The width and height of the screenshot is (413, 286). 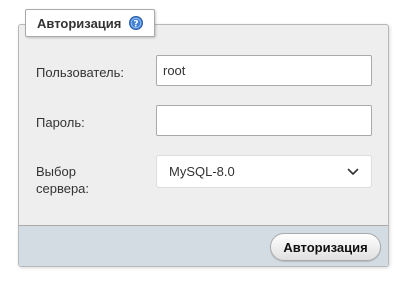 What do you see at coordinates (264, 120) in the screenshot?
I see `password-field` at bounding box center [264, 120].